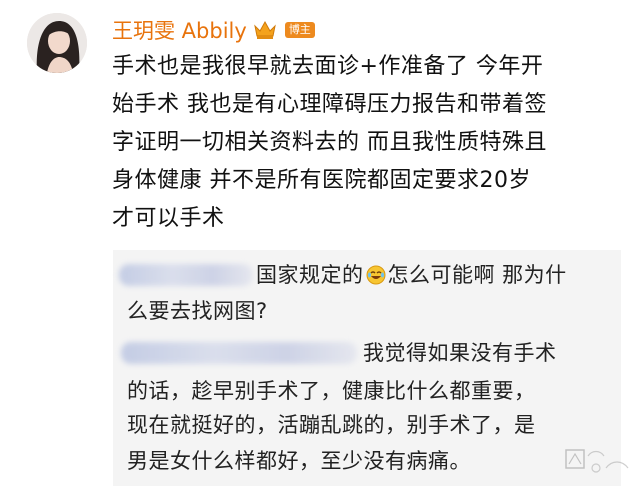 This screenshot has height=486, width=640. I want to click on post-line: 手术也是我很早就去面诊+作准备了 今年开, so click(328, 66).